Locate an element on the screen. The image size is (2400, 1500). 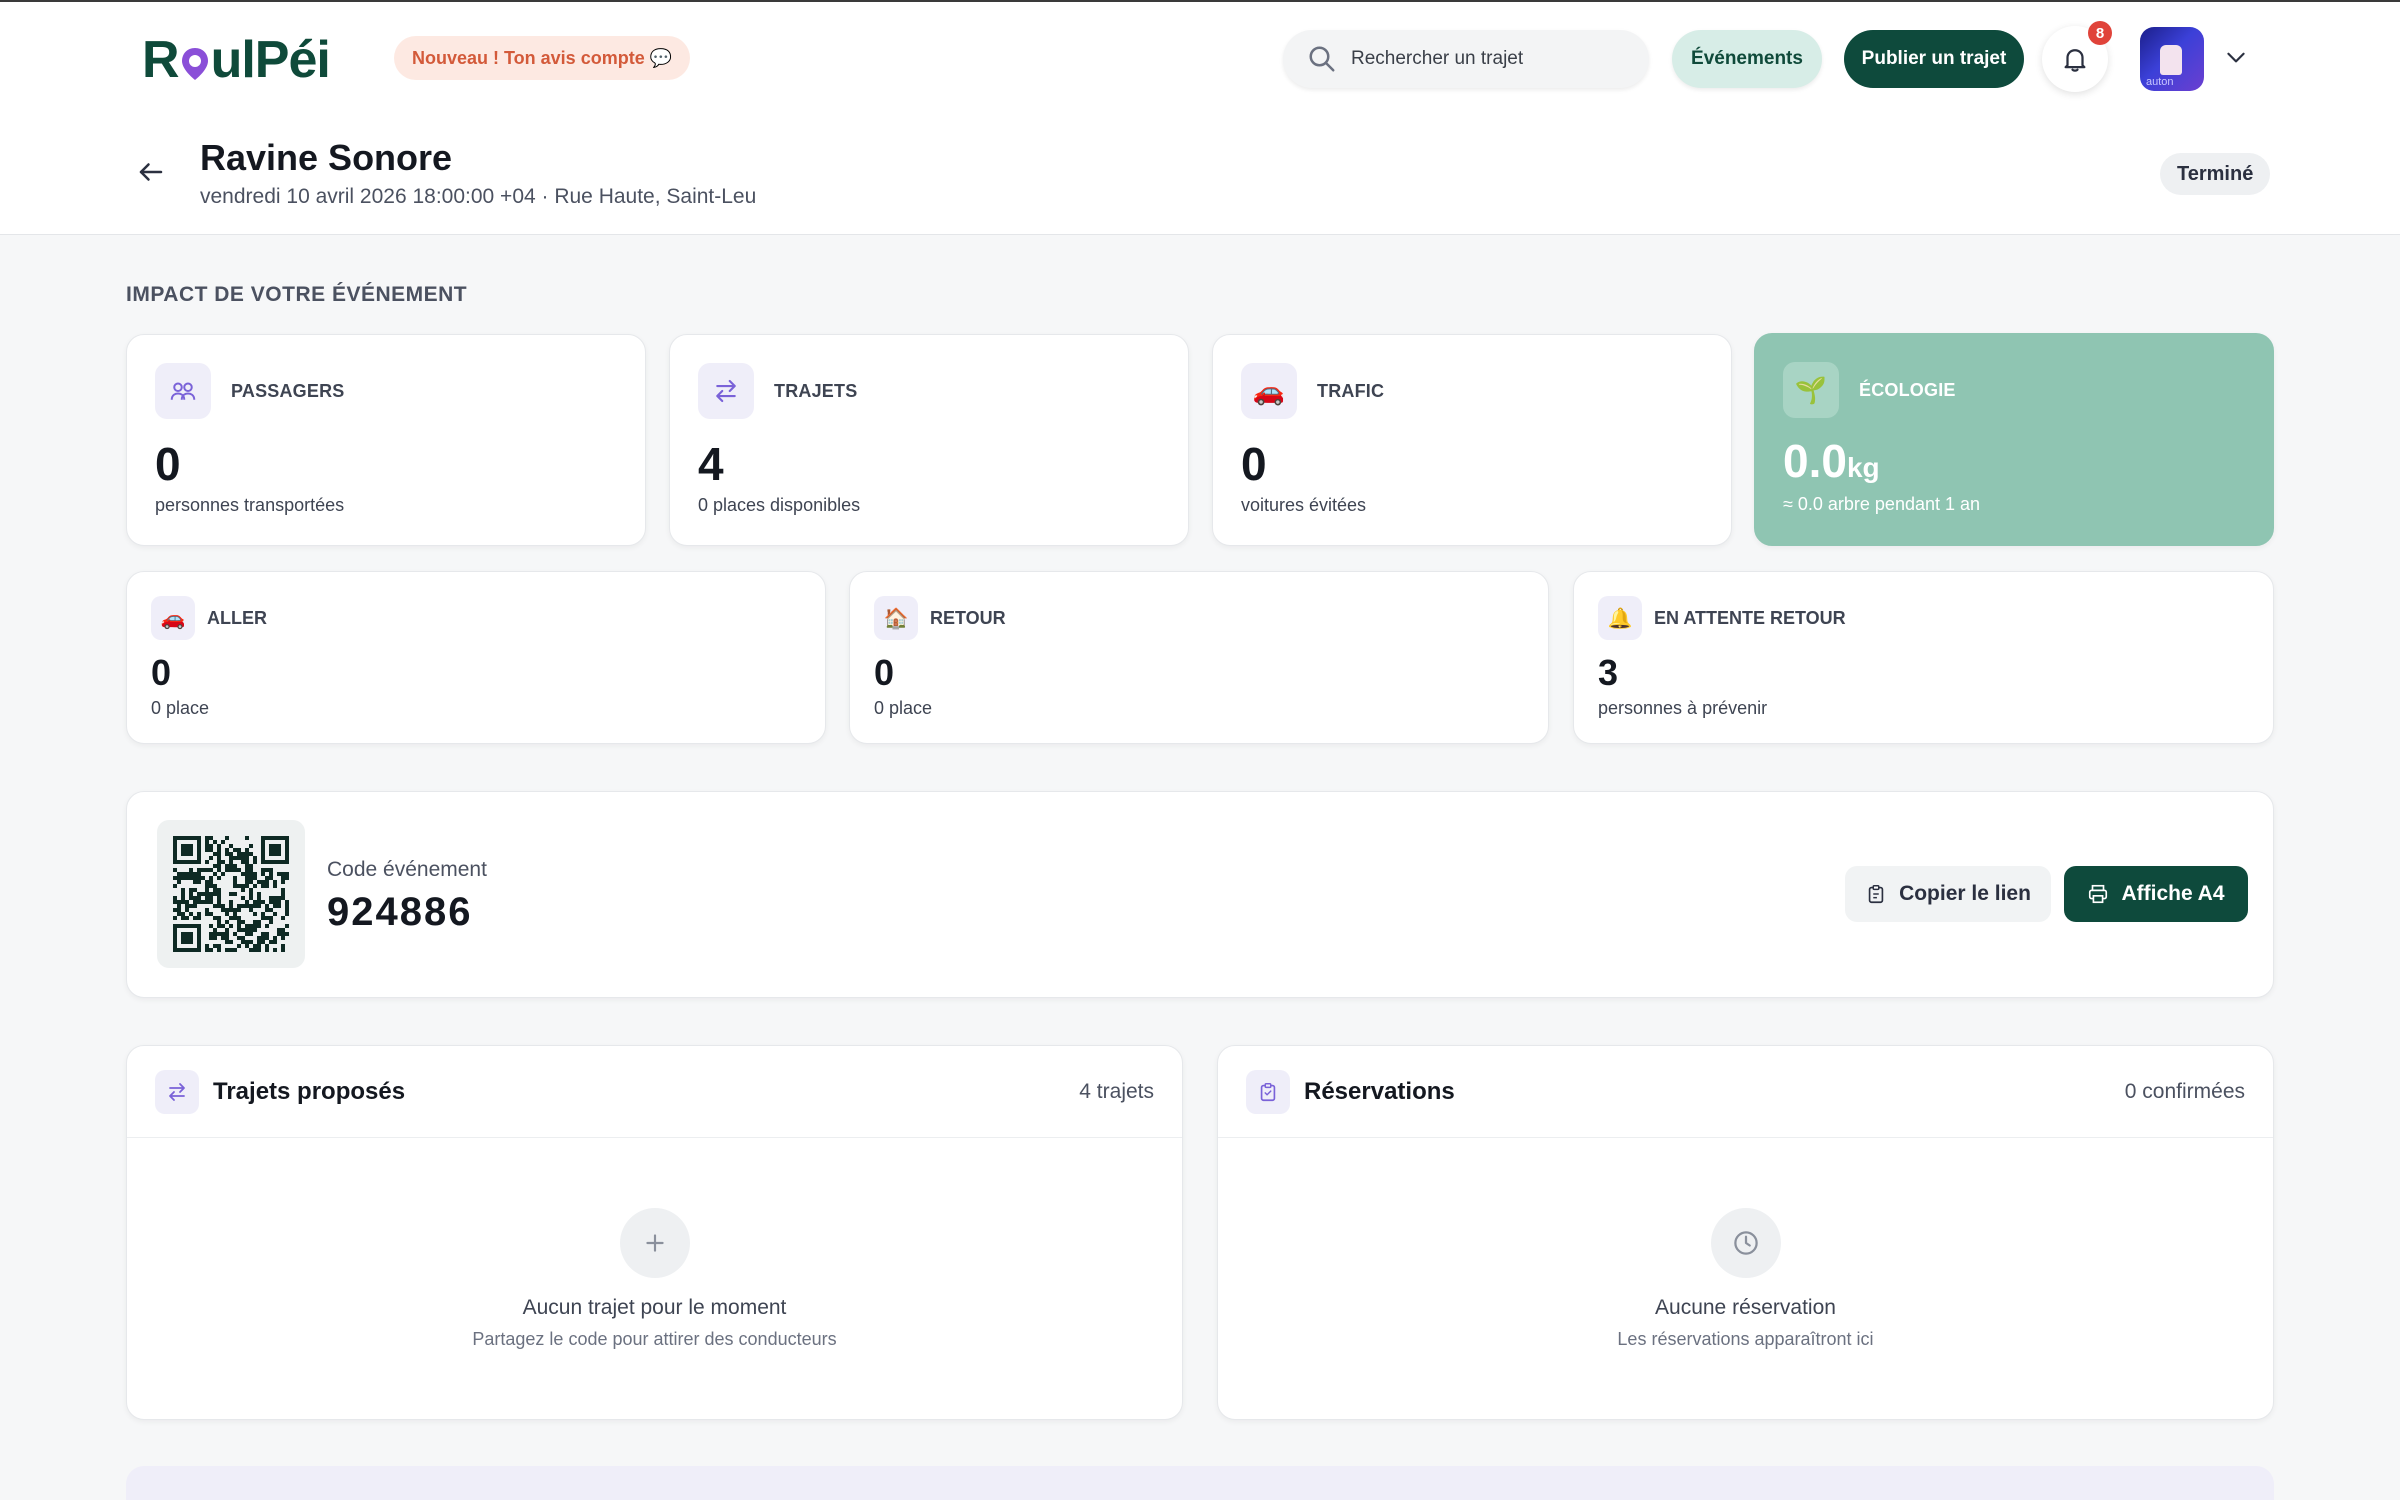
search-bar is located at coordinates (1466, 59).